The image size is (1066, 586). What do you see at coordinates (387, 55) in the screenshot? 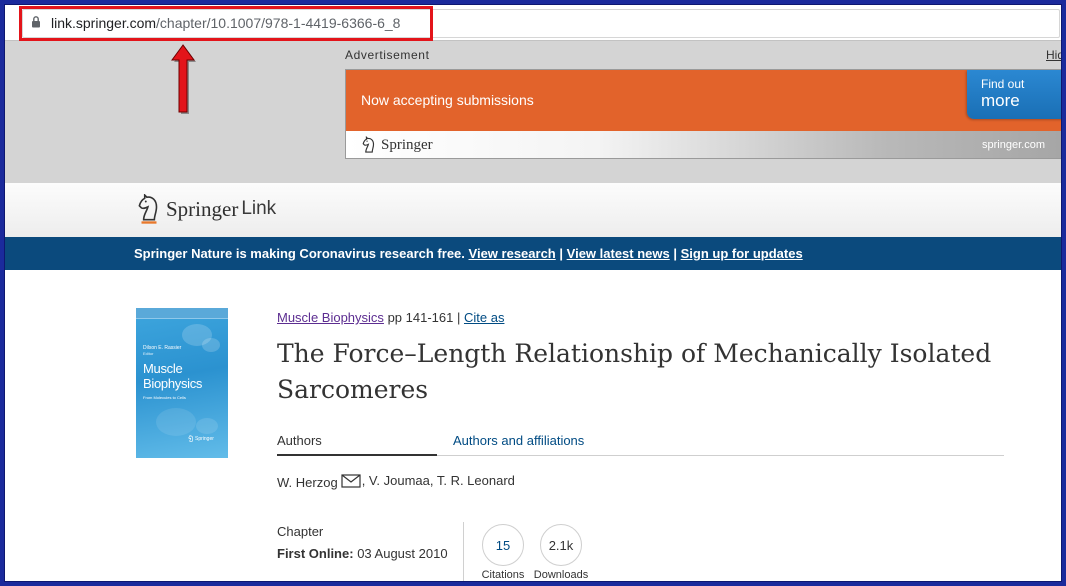
I see `advertisement-label: Advertisement` at bounding box center [387, 55].